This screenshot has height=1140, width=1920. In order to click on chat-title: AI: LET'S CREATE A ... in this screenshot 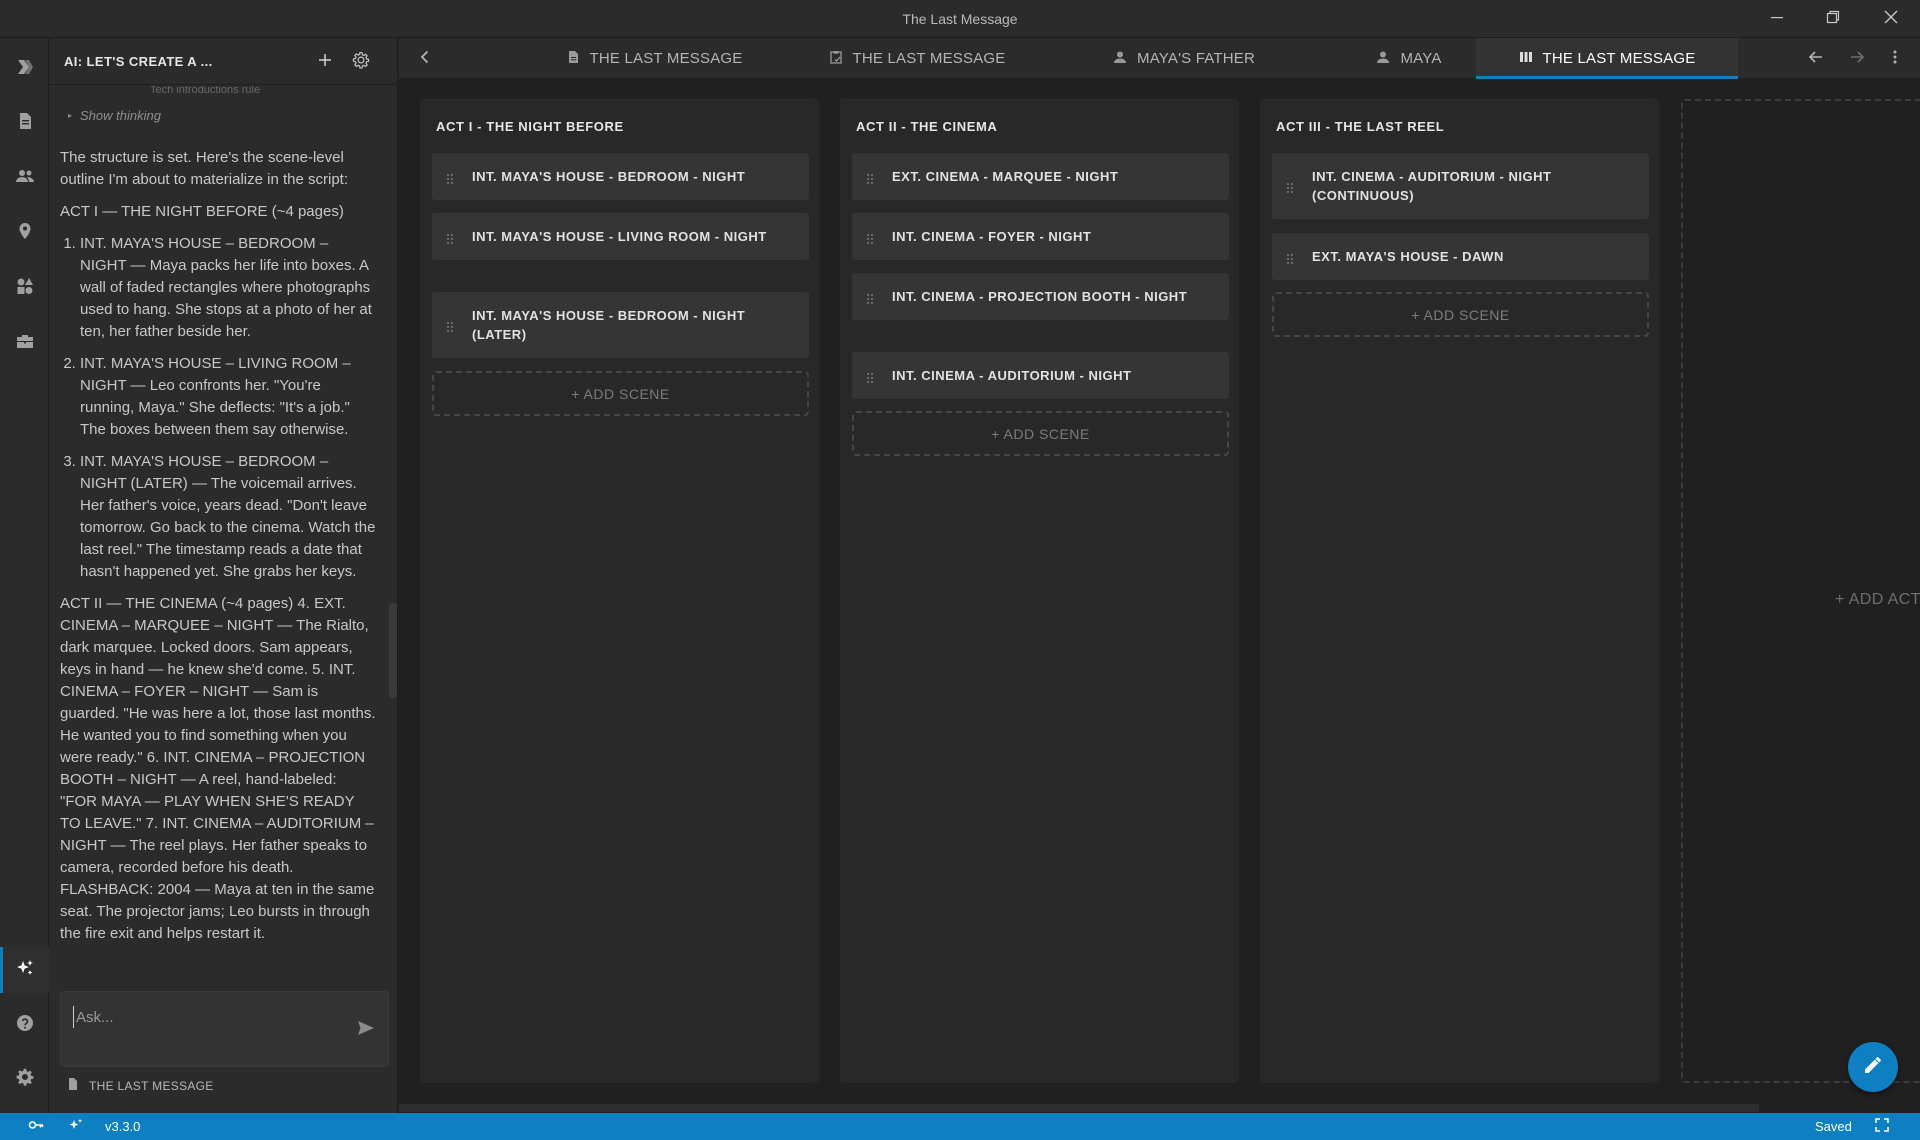, I will do `click(138, 61)`.